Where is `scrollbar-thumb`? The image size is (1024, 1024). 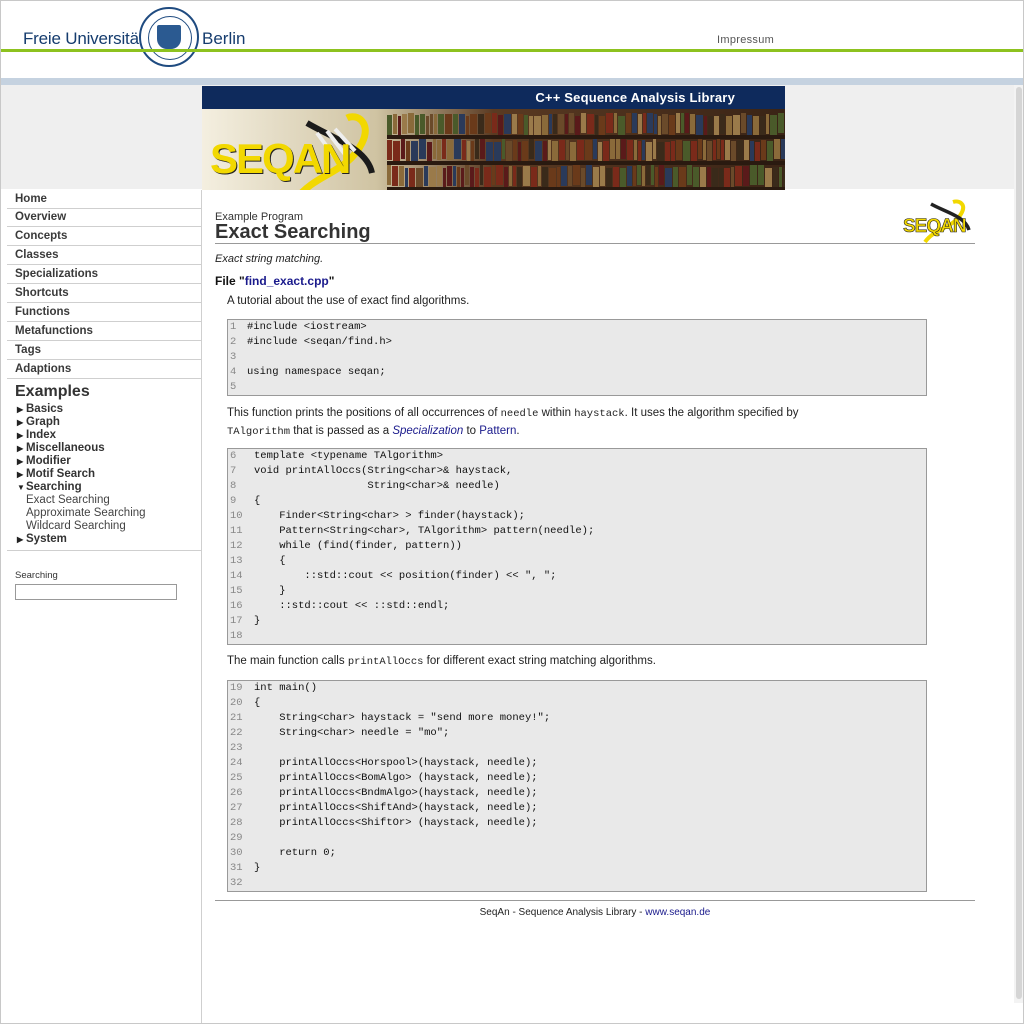
scrollbar-thumb is located at coordinates (1019, 543).